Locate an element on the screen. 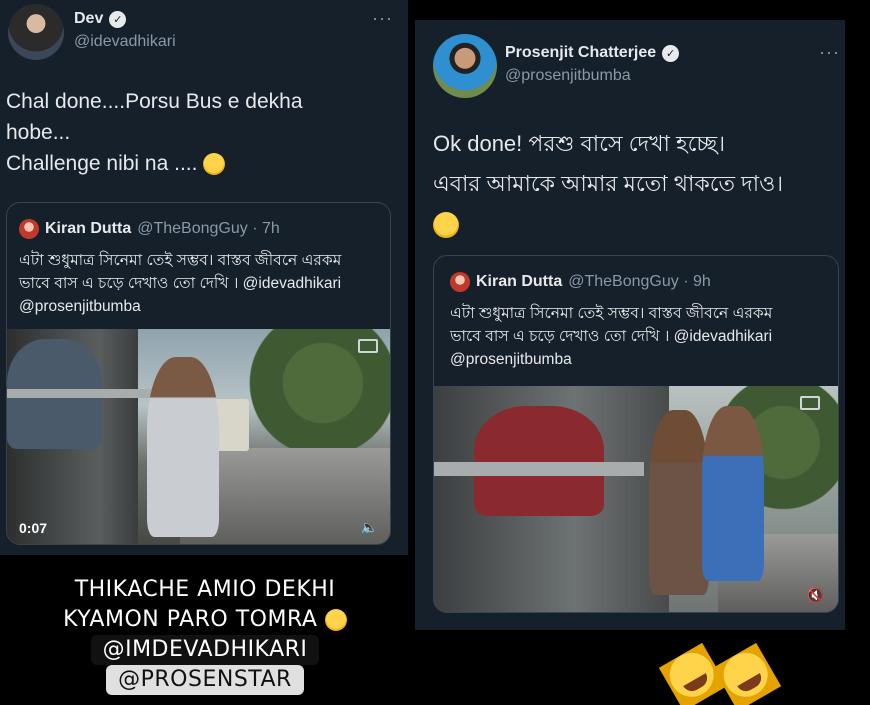 The height and width of the screenshot is (705, 870). prosenjit-name-row: Prosenjit Chatterjee ✓ is located at coordinates (592, 53).